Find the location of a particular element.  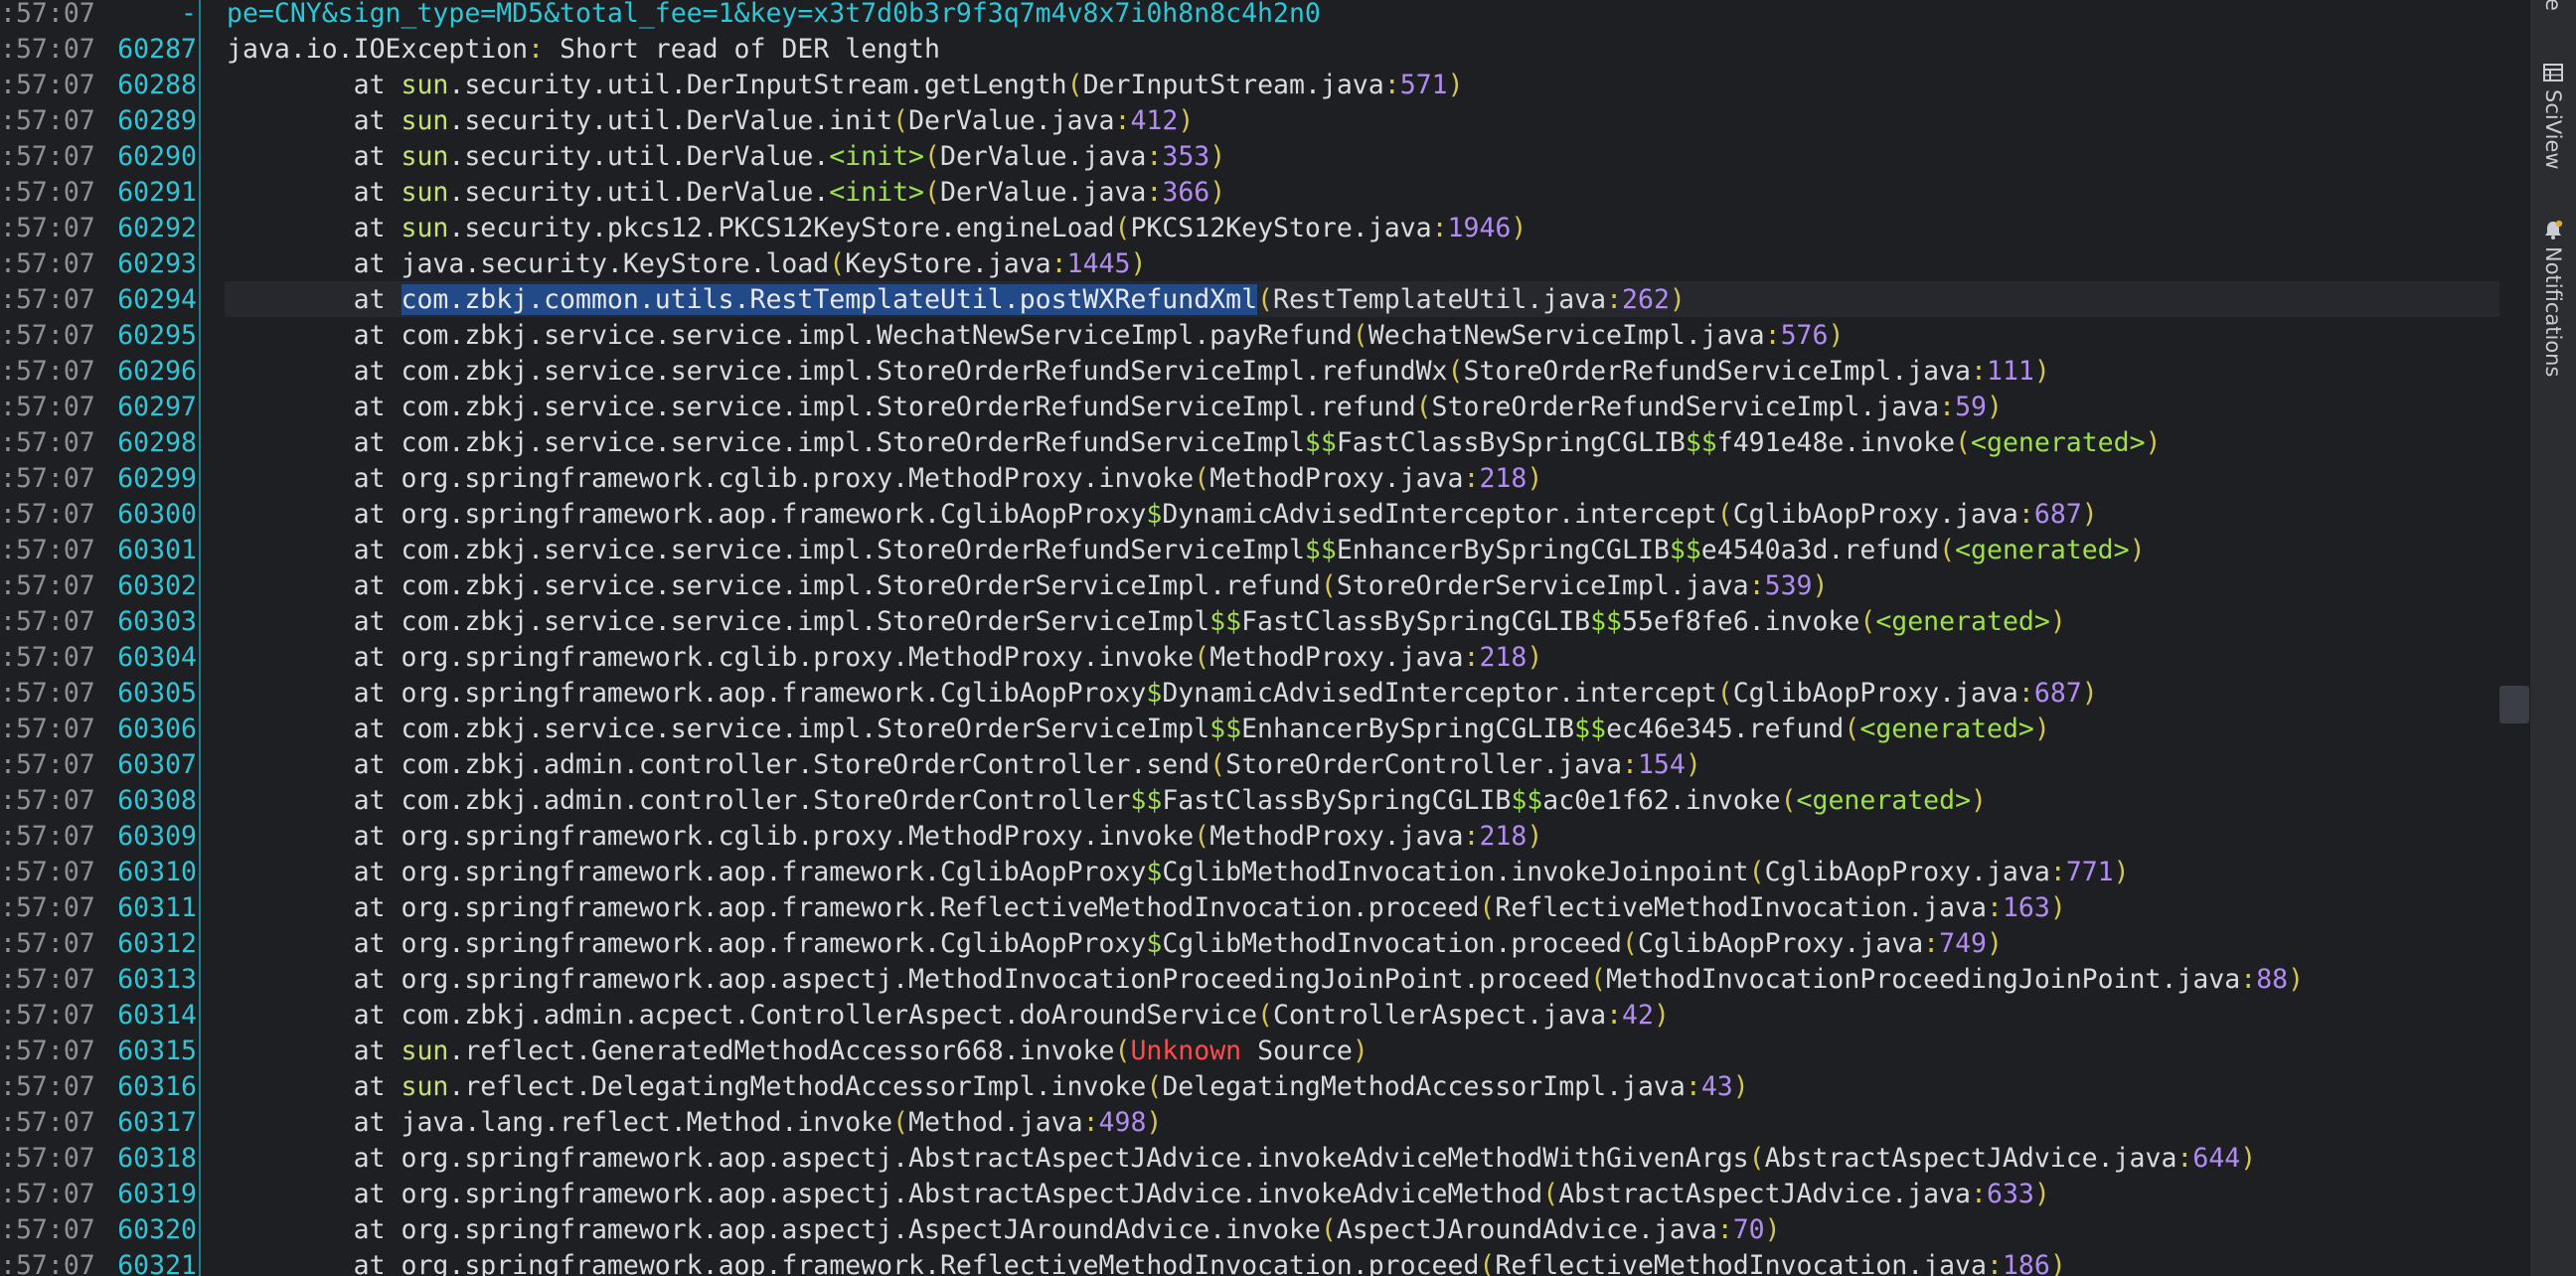

table-grid-icon is located at coordinates (2553, 72).